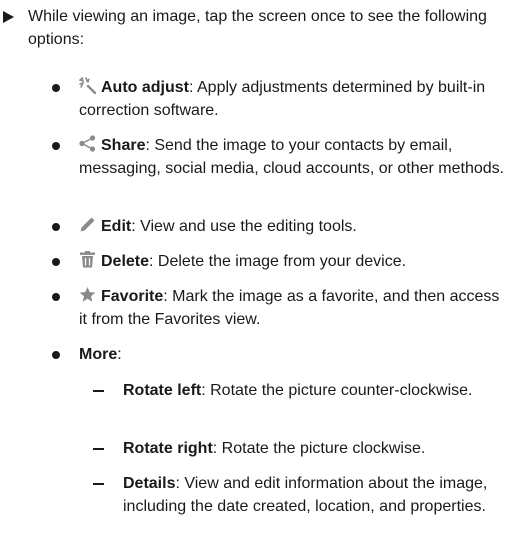 The height and width of the screenshot is (554, 516). What do you see at coordinates (87, 259) in the screenshot?
I see `trash-icon` at bounding box center [87, 259].